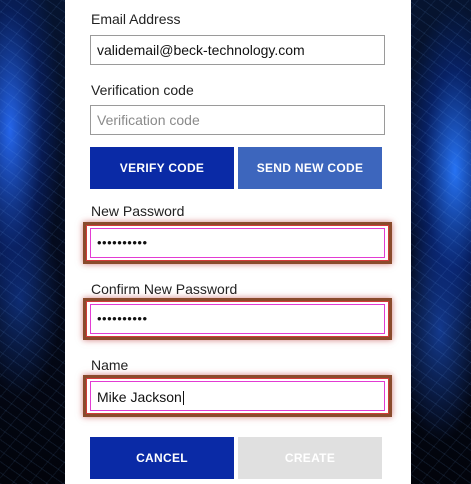  I want to click on confirm-password-field: ••••••••••, so click(237, 319).